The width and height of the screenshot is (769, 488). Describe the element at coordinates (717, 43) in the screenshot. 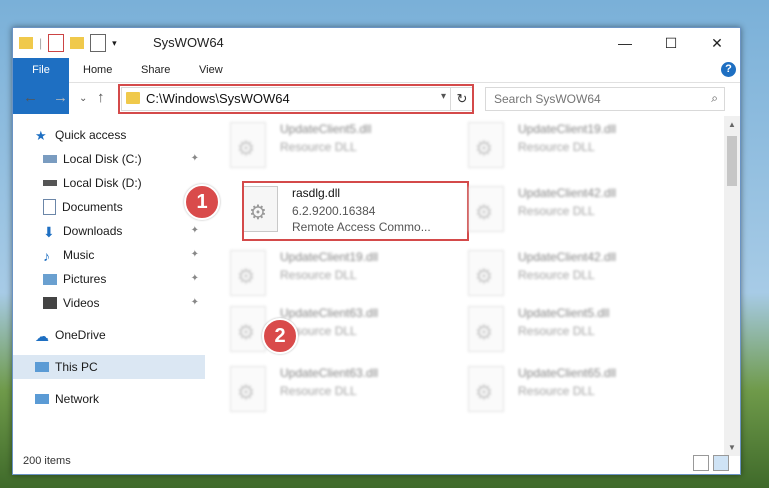

I see `close-button: ✕` at that location.